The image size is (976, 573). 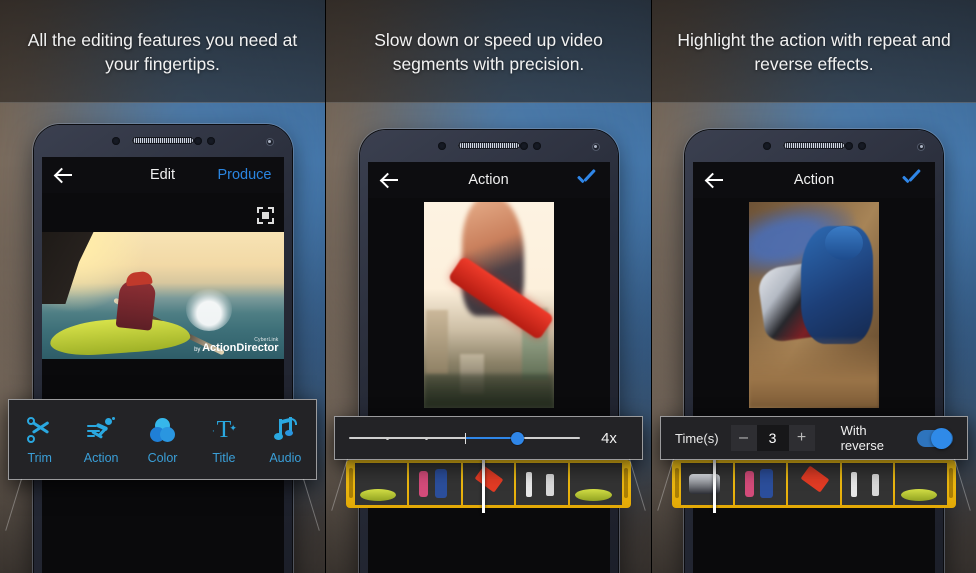 I want to click on times-label: Time(s), so click(x=697, y=438).